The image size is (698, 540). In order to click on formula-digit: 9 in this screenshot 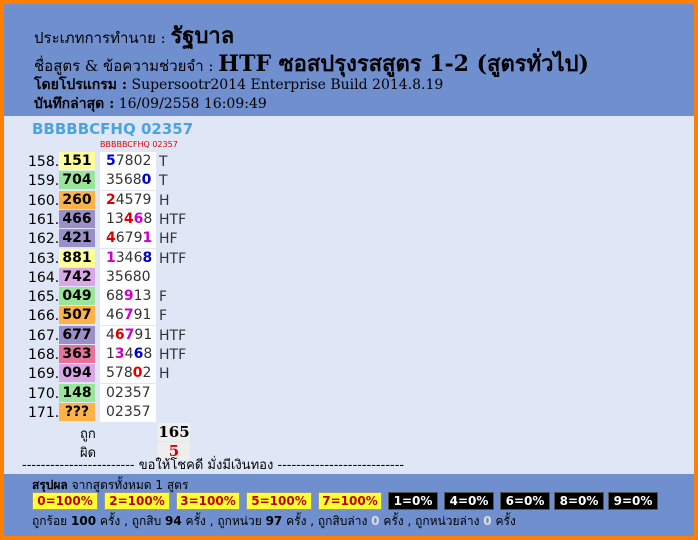, I will do `click(128, 296)`.